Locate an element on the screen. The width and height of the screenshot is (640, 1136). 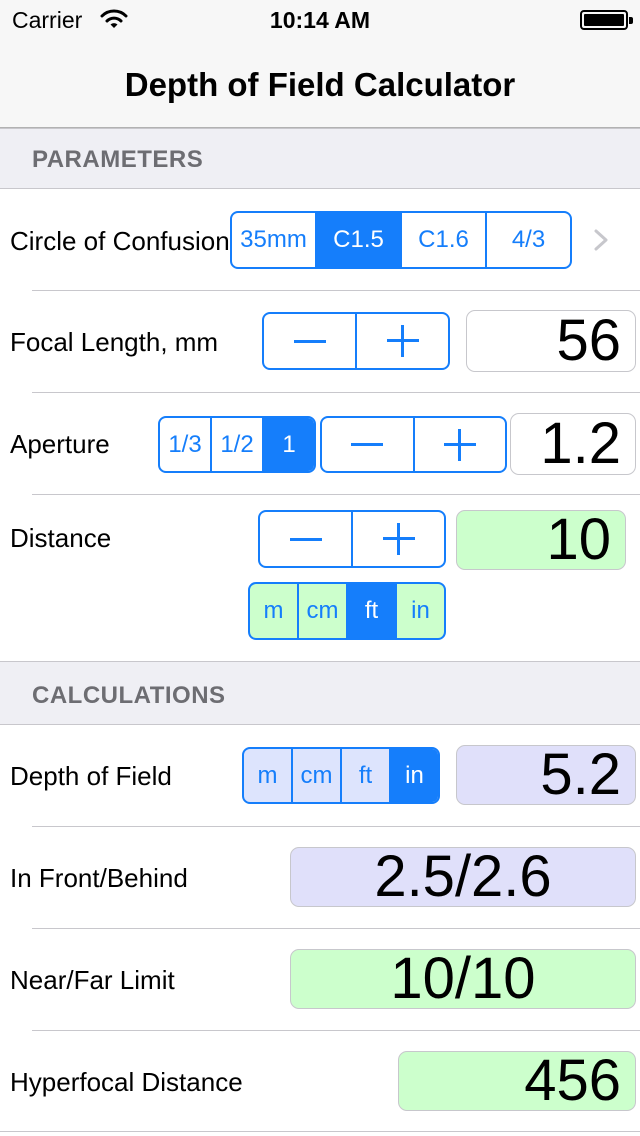
section-header-label: CALCULATIONS is located at coordinates (129, 695).